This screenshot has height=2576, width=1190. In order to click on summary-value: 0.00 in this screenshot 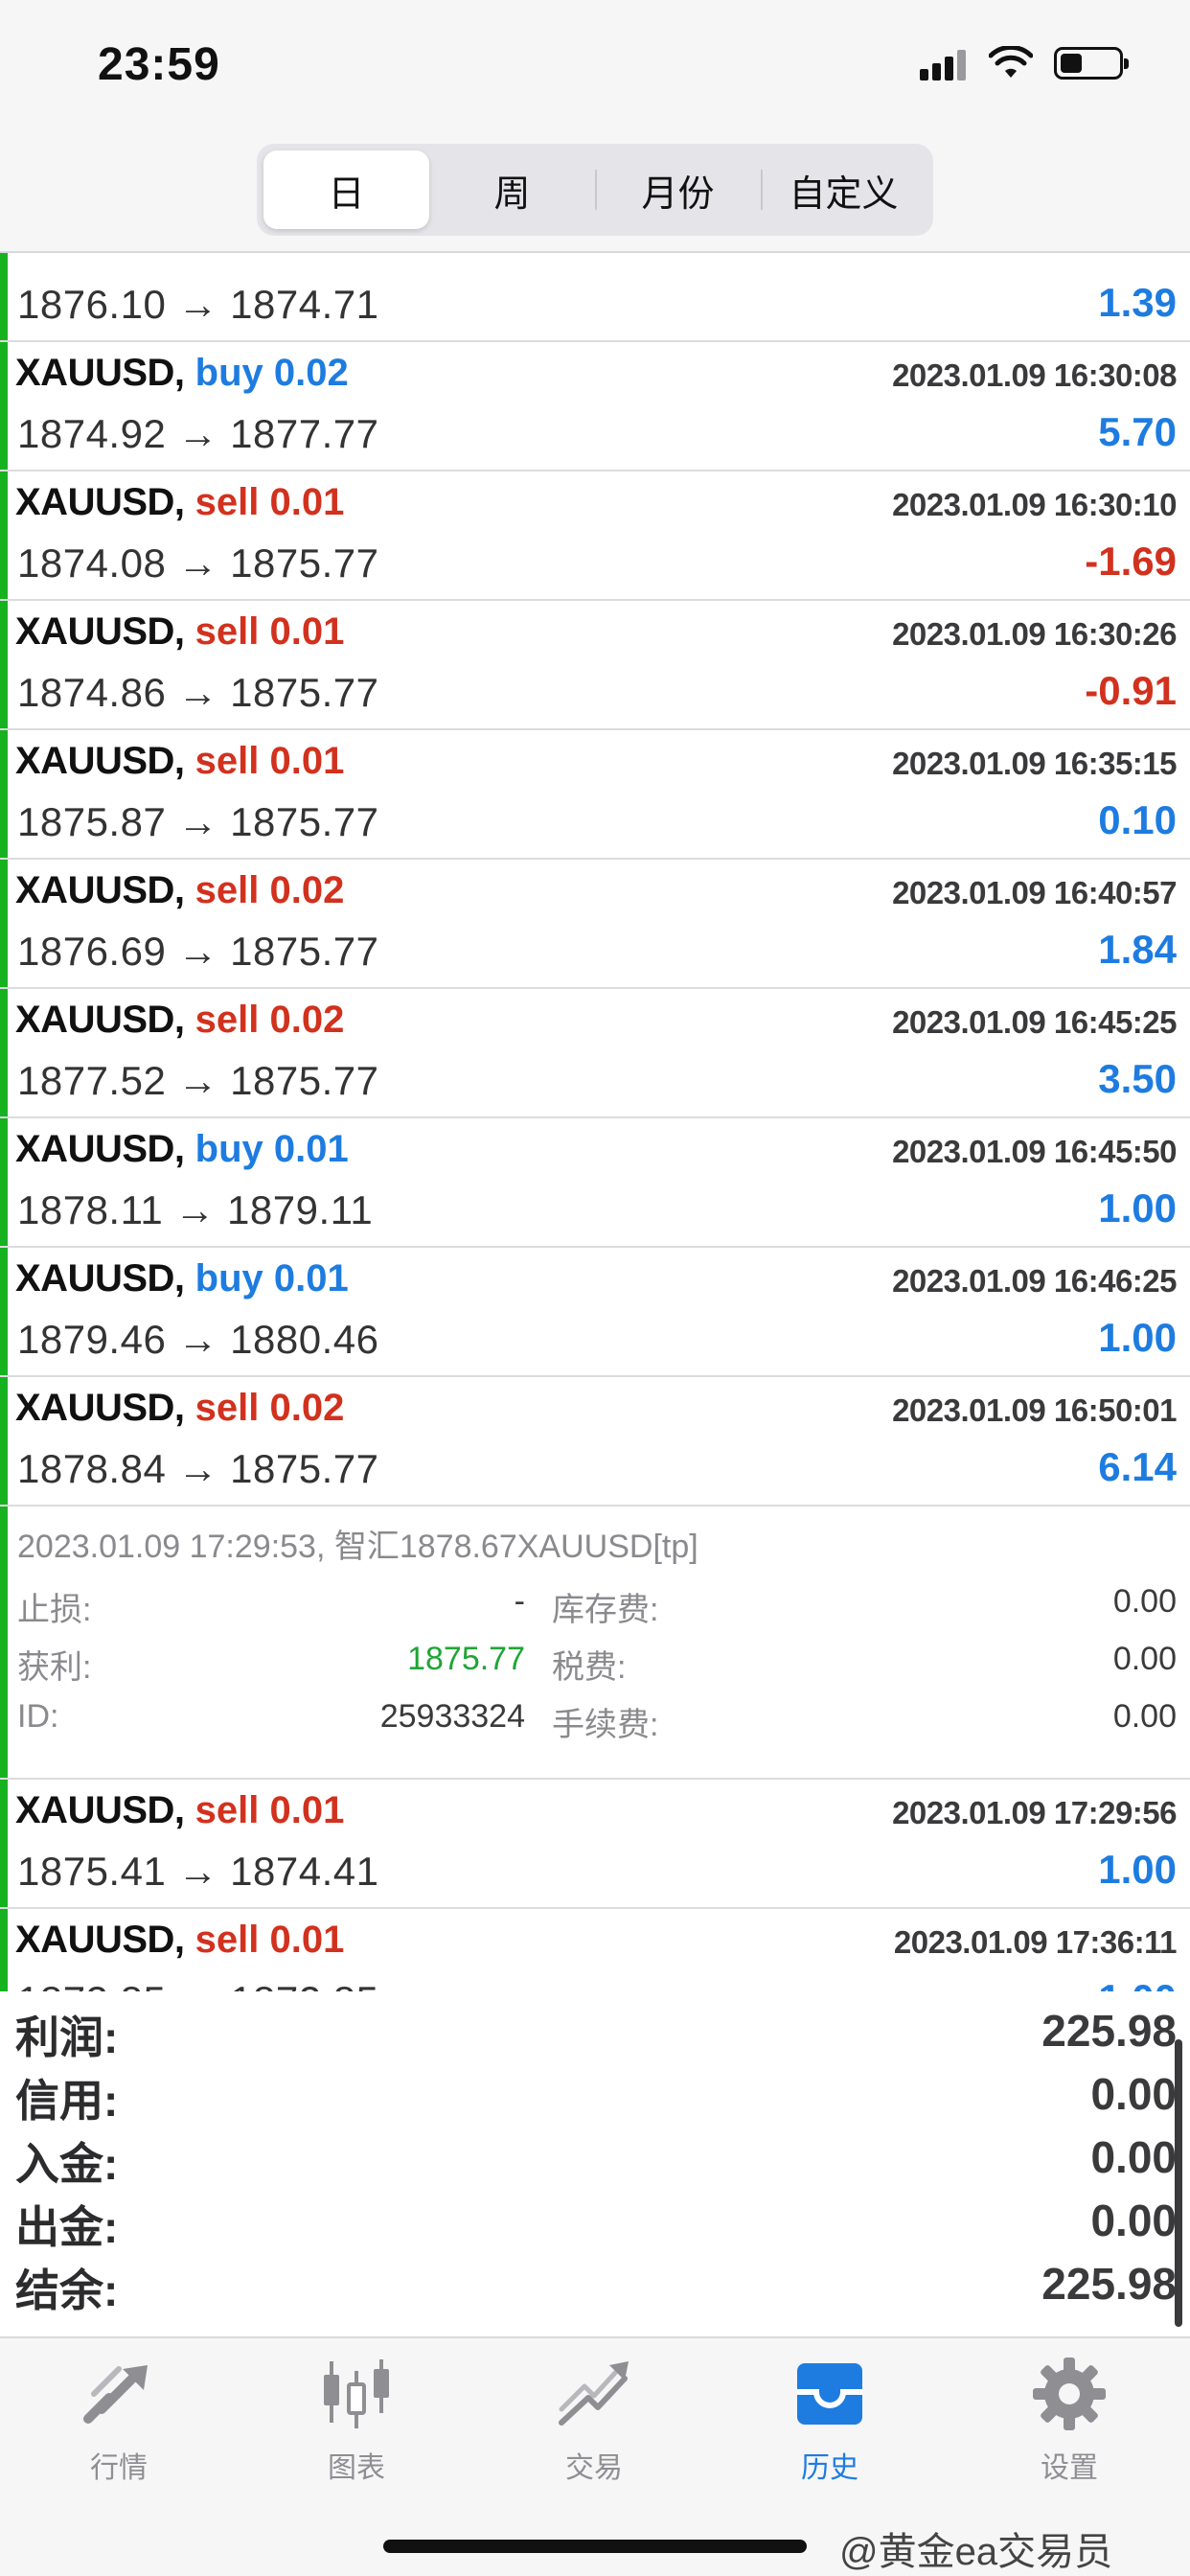, I will do `click(1133, 2094)`.